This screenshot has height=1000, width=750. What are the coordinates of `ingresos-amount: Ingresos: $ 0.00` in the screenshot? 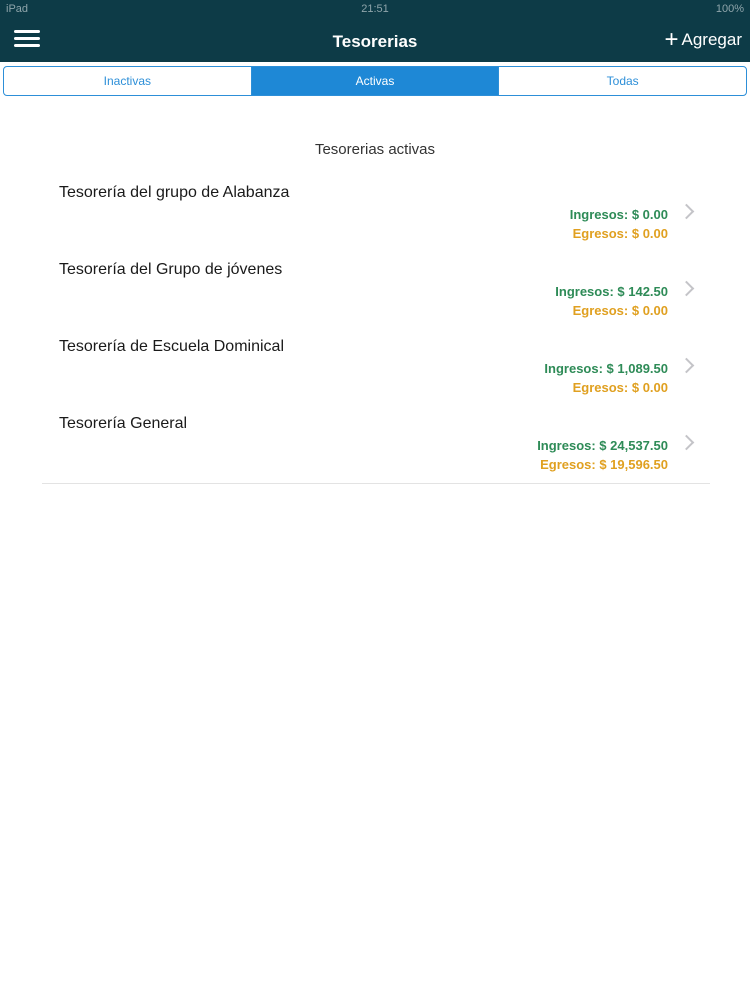 It's located at (618, 214).